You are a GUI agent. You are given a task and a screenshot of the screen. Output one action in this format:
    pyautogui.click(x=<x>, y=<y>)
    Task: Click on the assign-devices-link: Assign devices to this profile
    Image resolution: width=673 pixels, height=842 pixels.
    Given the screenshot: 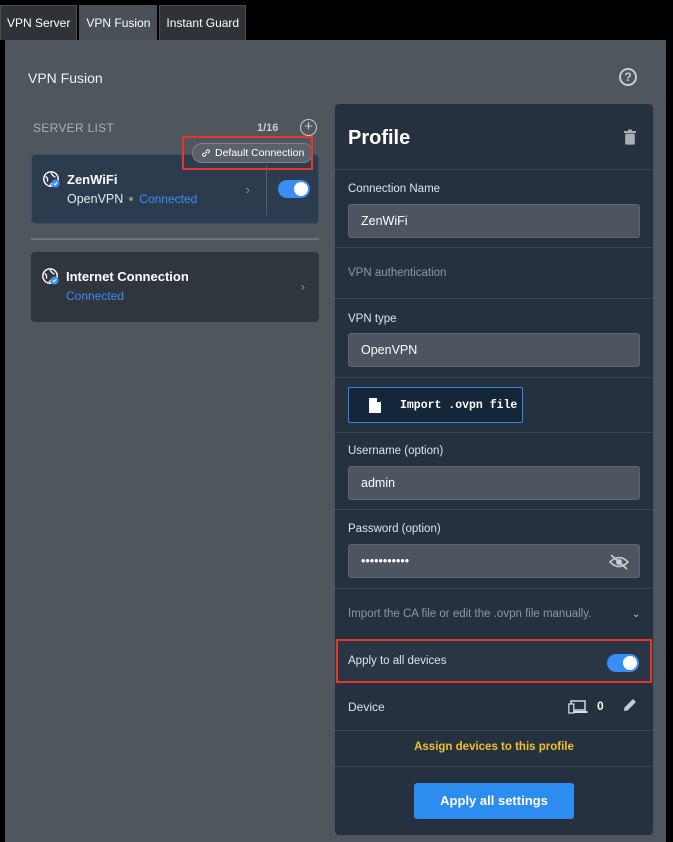 What is the action you would take?
    pyautogui.click(x=494, y=747)
    